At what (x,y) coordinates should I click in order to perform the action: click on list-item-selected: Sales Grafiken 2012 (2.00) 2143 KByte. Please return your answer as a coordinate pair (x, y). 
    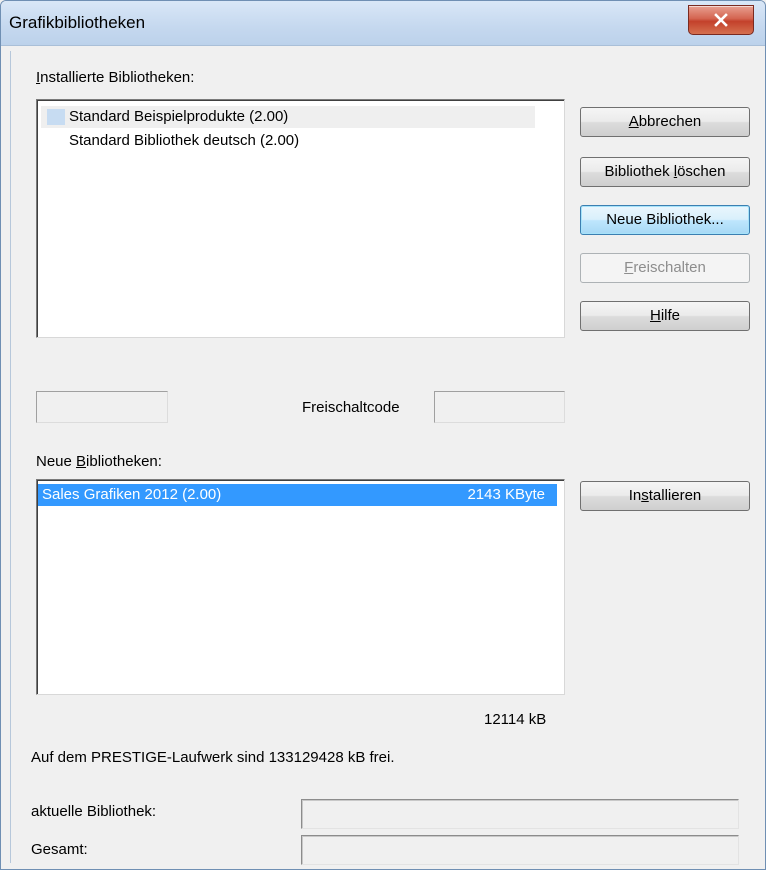
    Looking at the image, I should click on (297, 495).